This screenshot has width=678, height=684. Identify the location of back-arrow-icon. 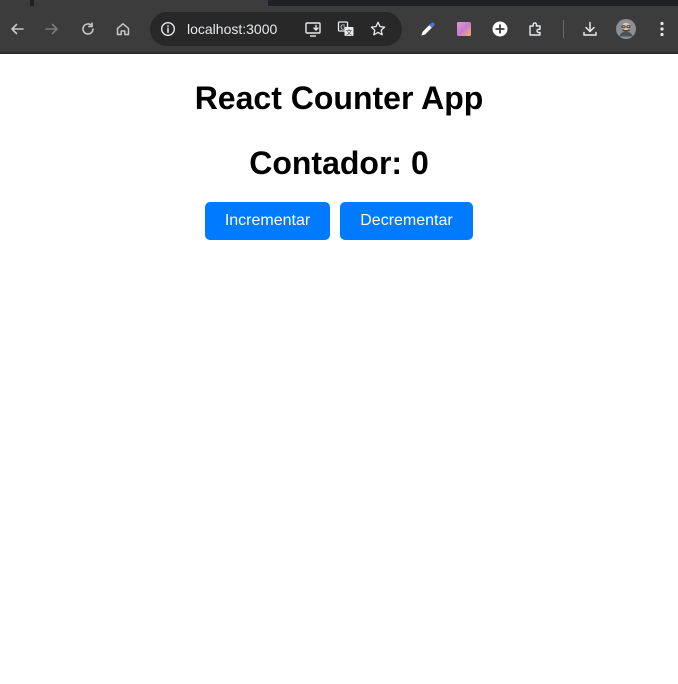
(17, 29).